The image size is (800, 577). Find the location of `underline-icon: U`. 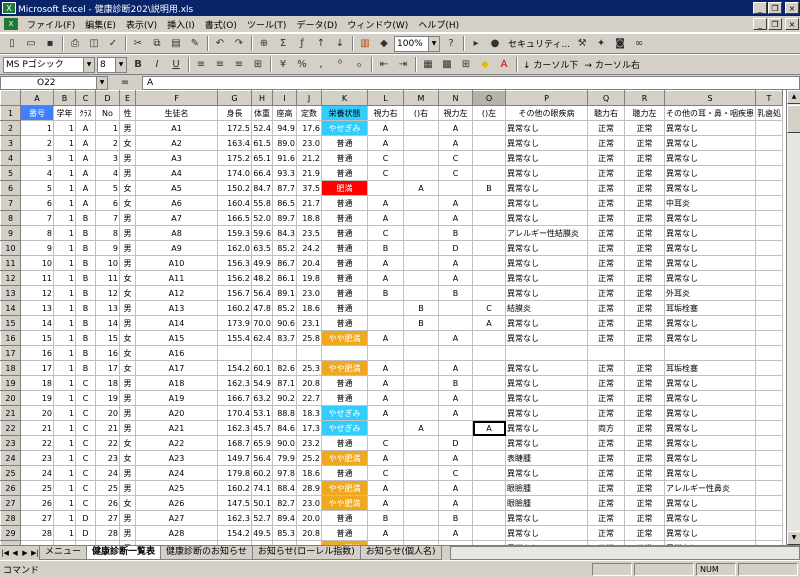

underline-icon: U is located at coordinates (176, 64).